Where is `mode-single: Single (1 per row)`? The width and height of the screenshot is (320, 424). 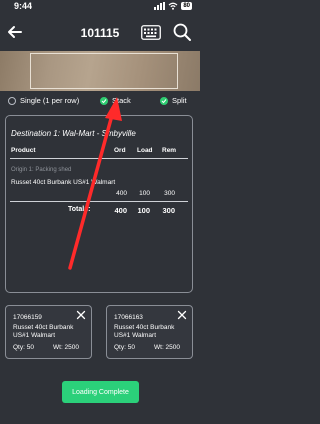
mode-single: Single (1 per row) is located at coordinates (43, 100).